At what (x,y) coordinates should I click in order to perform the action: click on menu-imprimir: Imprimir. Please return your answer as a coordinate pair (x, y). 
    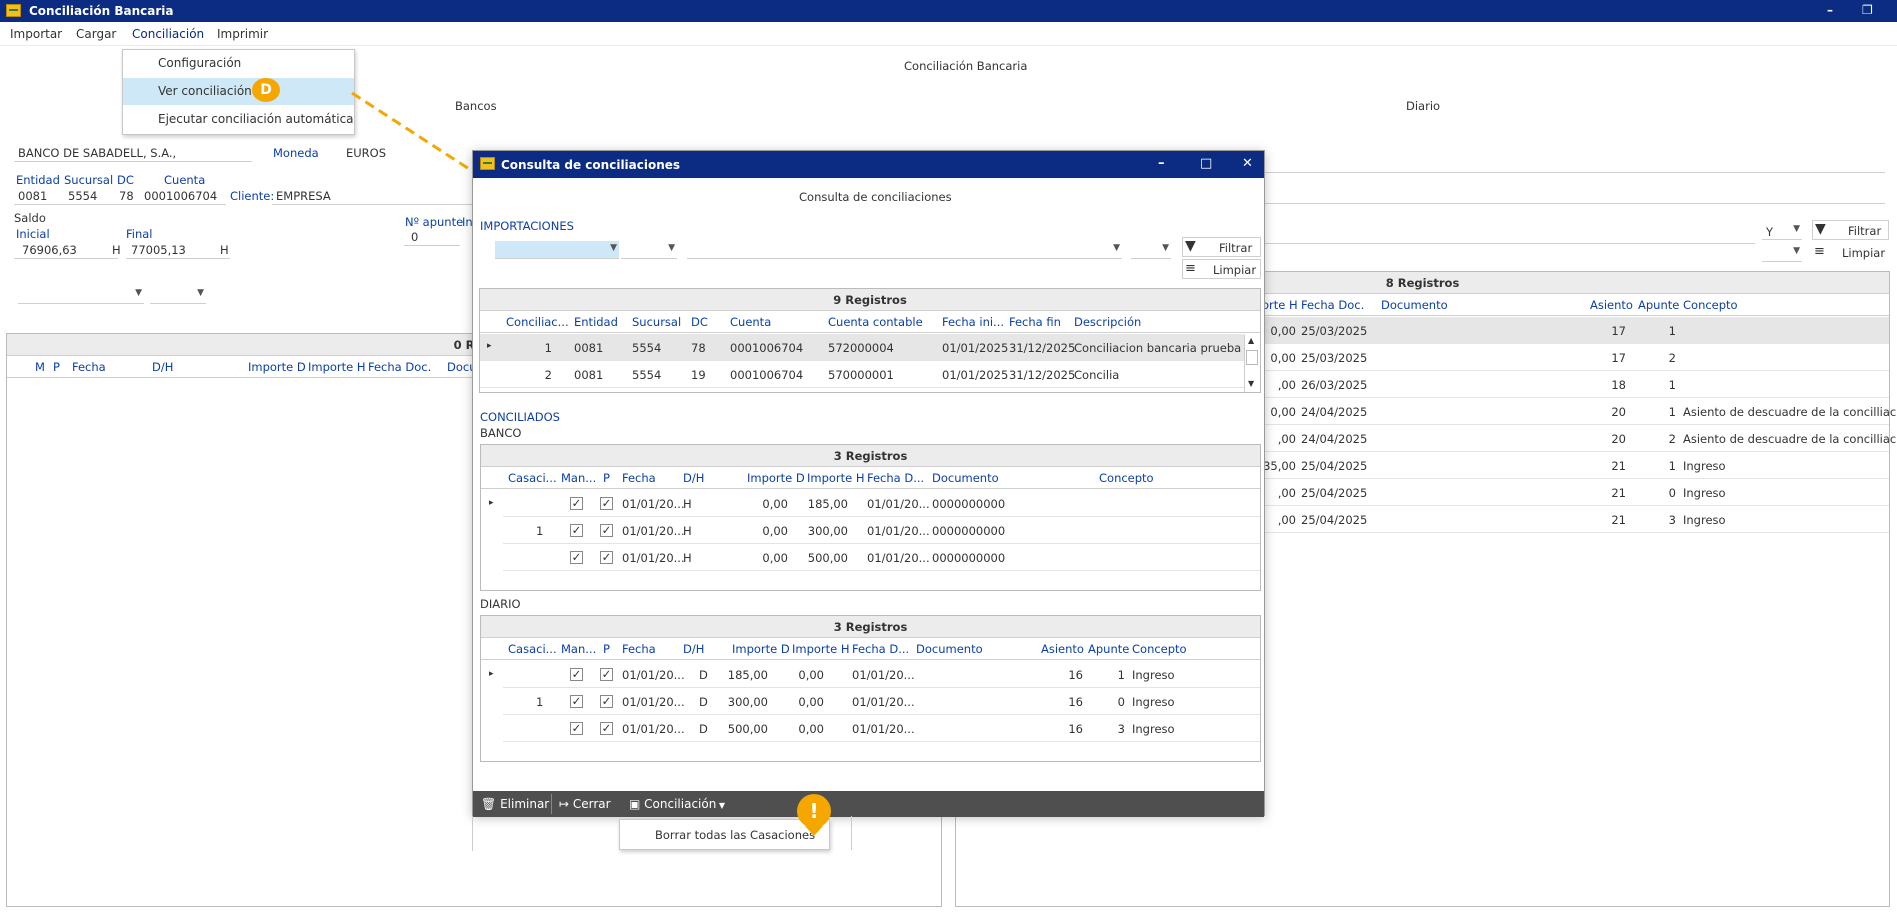
    Looking at the image, I should click on (242, 34).